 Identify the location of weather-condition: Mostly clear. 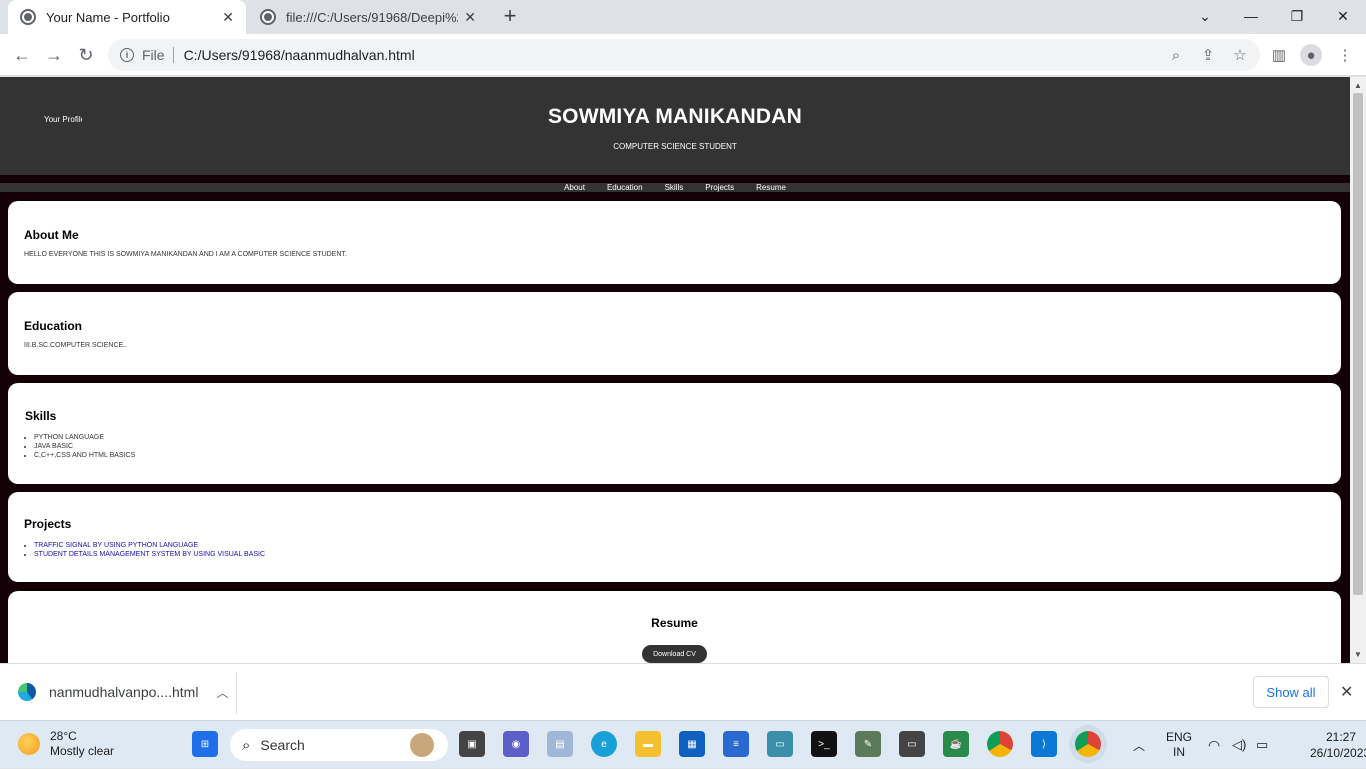
(82, 751).